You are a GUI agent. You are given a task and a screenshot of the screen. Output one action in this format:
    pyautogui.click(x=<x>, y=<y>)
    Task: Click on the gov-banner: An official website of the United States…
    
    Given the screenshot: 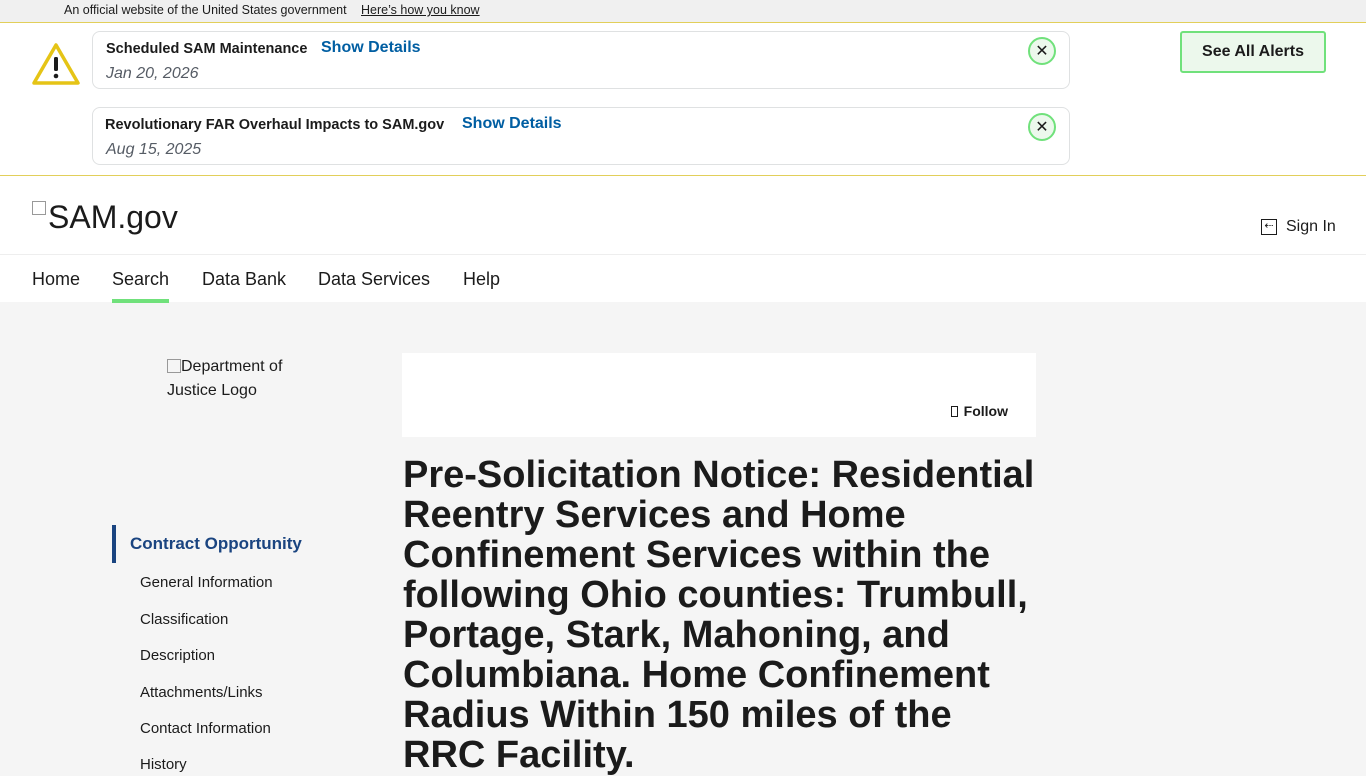 What is the action you would take?
    pyautogui.click(x=683, y=11)
    